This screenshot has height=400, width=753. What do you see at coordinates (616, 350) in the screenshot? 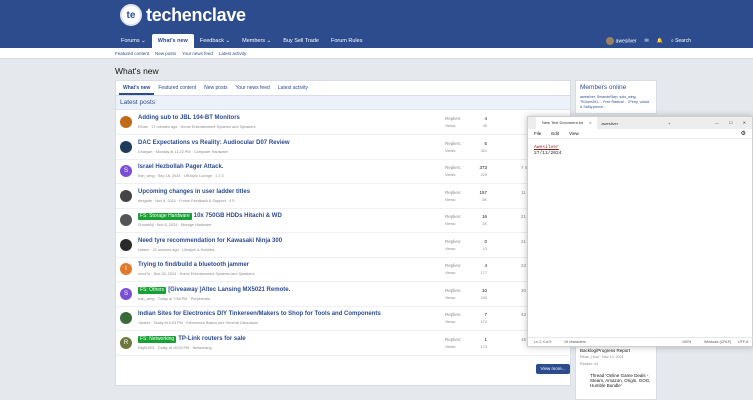
I see `sidebar-thread-title: Backlog/Progress Report` at bounding box center [616, 350].